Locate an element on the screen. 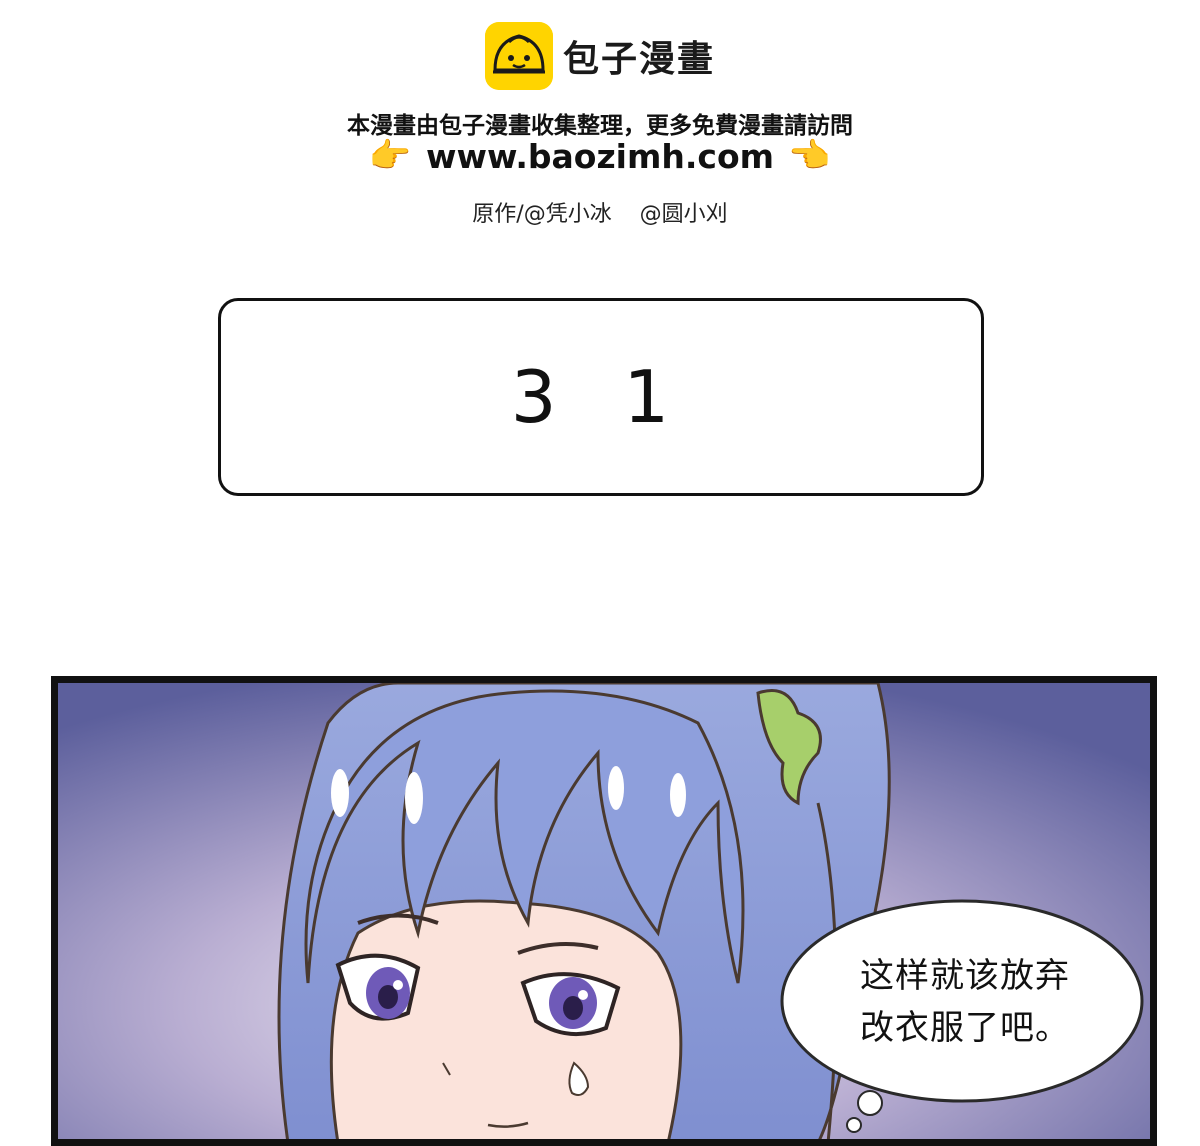 The image size is (1200, 1146). chapter-title-box: 3 1 is located at coordinates (601, 397).